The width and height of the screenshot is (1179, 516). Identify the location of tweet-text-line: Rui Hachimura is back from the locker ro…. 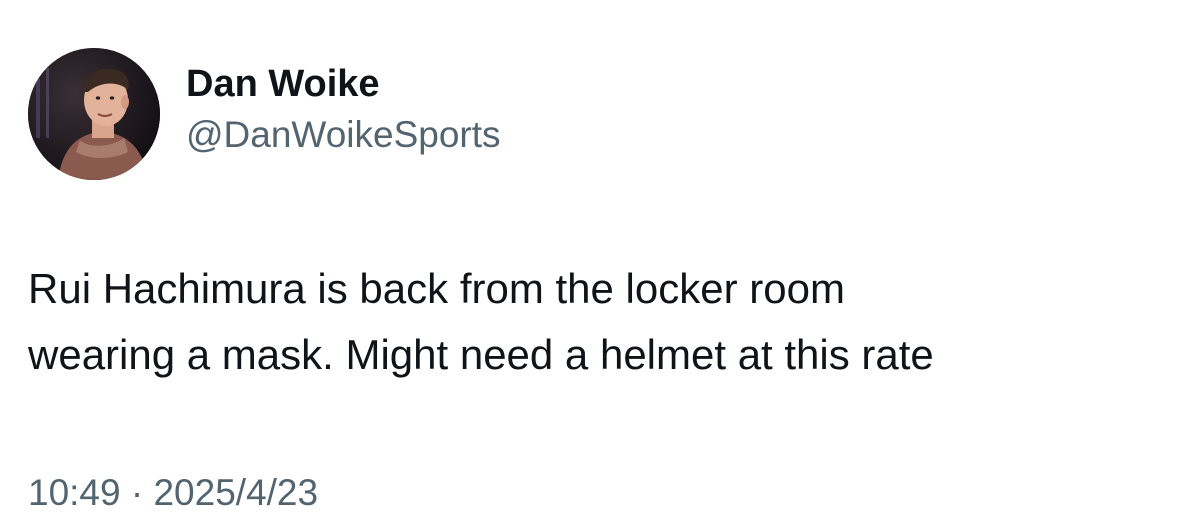
(436, 288).